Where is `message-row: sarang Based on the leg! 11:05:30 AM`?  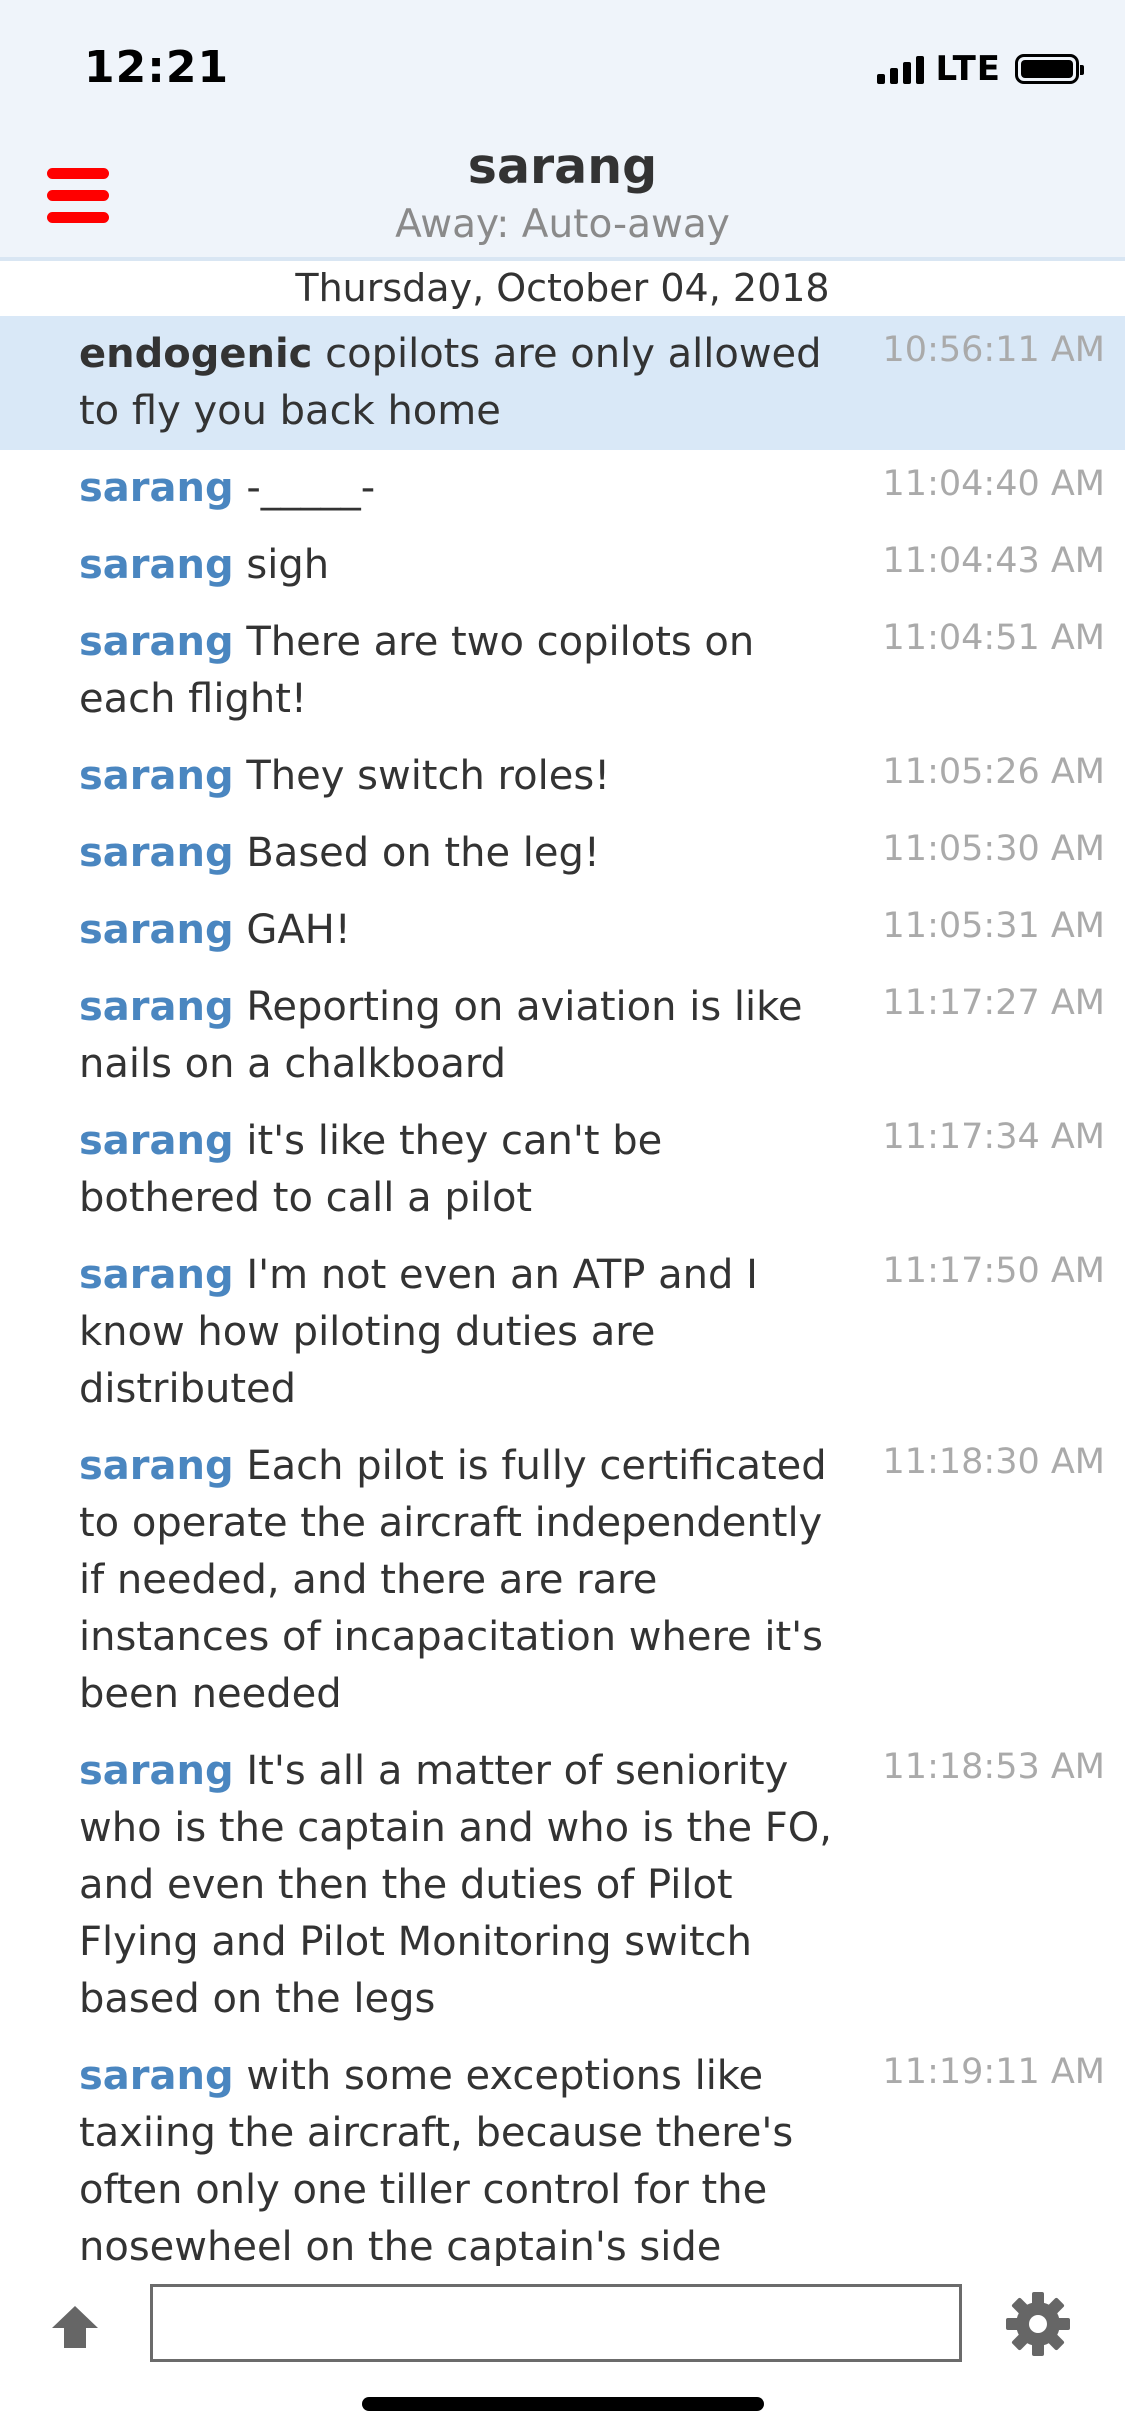
message-row: sarang Based on the leg! 11:05:30 AM is located at coordinates (562, 853).